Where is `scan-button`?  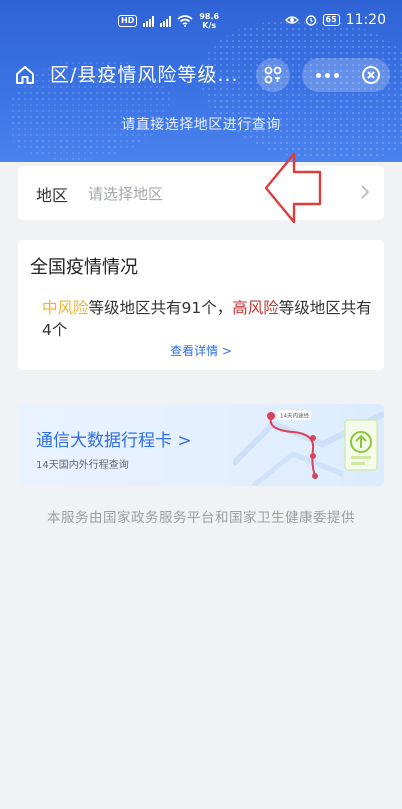
scan-button is located at coordinates (273, 75).